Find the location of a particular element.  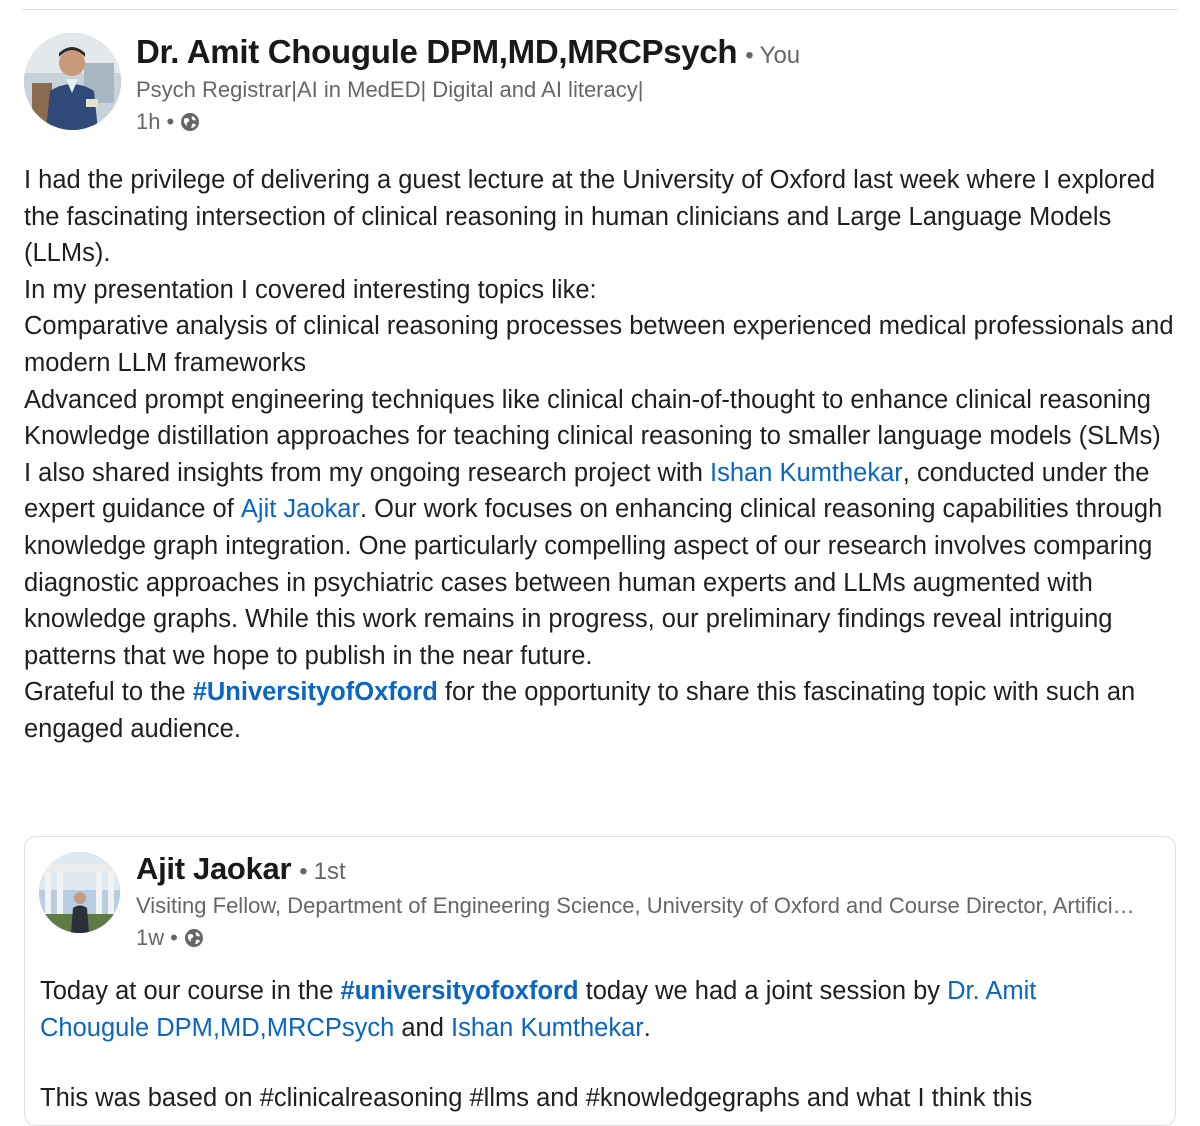

reshared-author-name: Ajit Jaokar is located at coordinates (214, 868).